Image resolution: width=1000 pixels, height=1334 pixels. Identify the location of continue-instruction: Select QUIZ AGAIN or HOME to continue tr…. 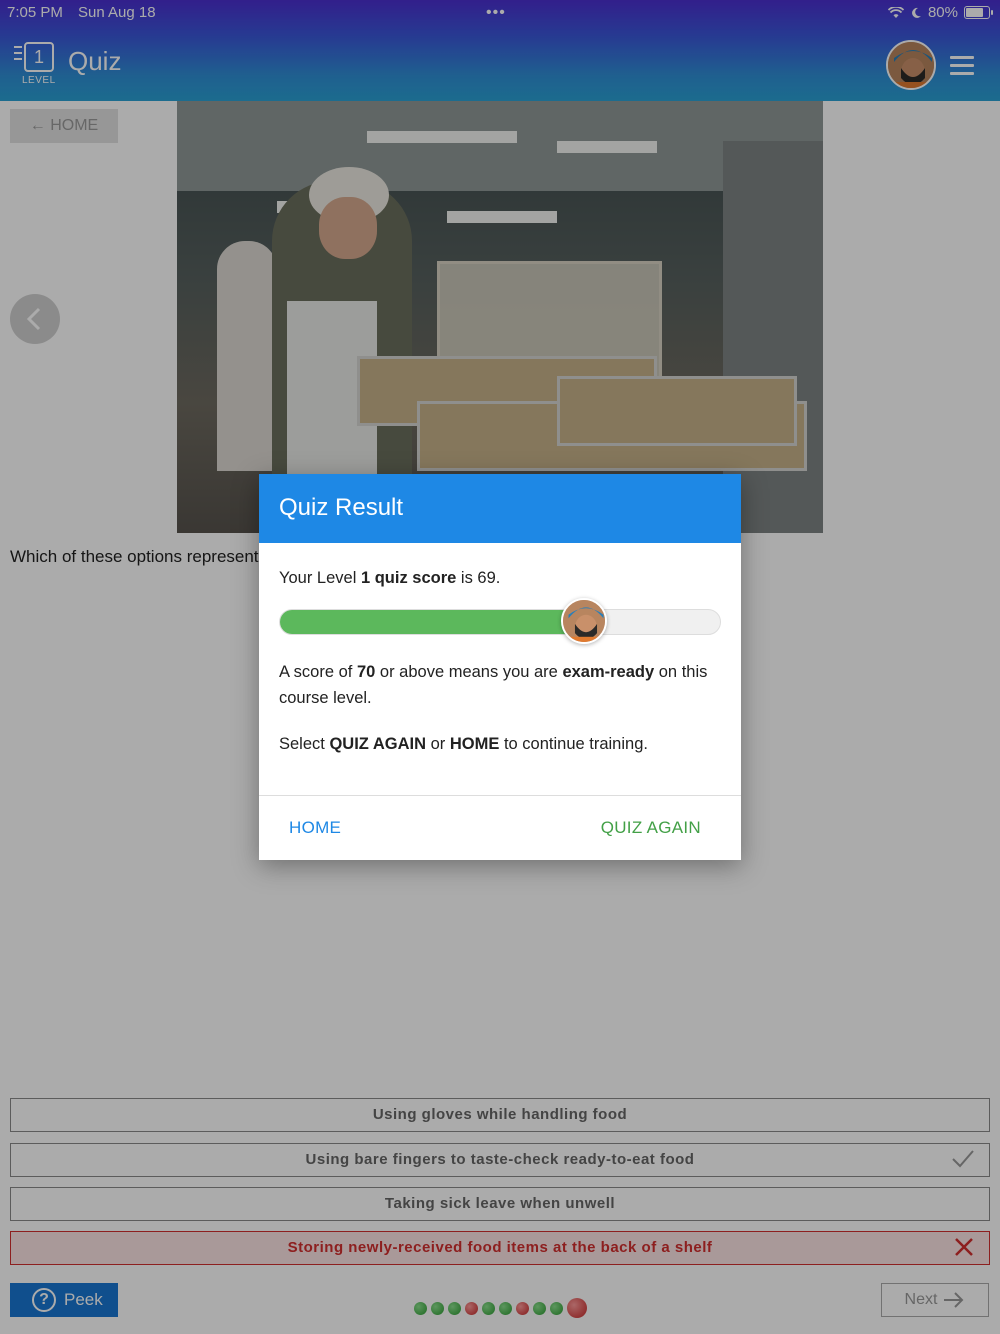
(463, 744).